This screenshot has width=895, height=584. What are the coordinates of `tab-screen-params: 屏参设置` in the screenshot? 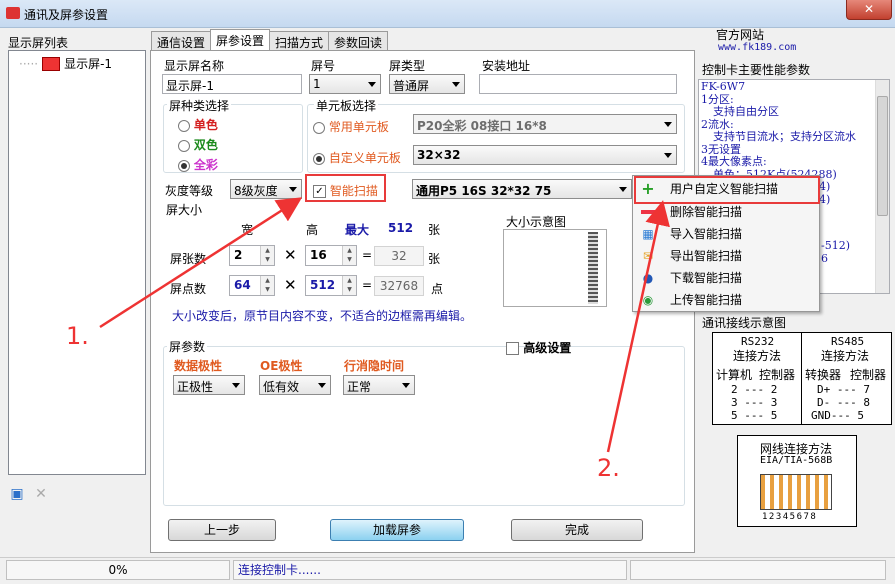 It's located at (240, 39).